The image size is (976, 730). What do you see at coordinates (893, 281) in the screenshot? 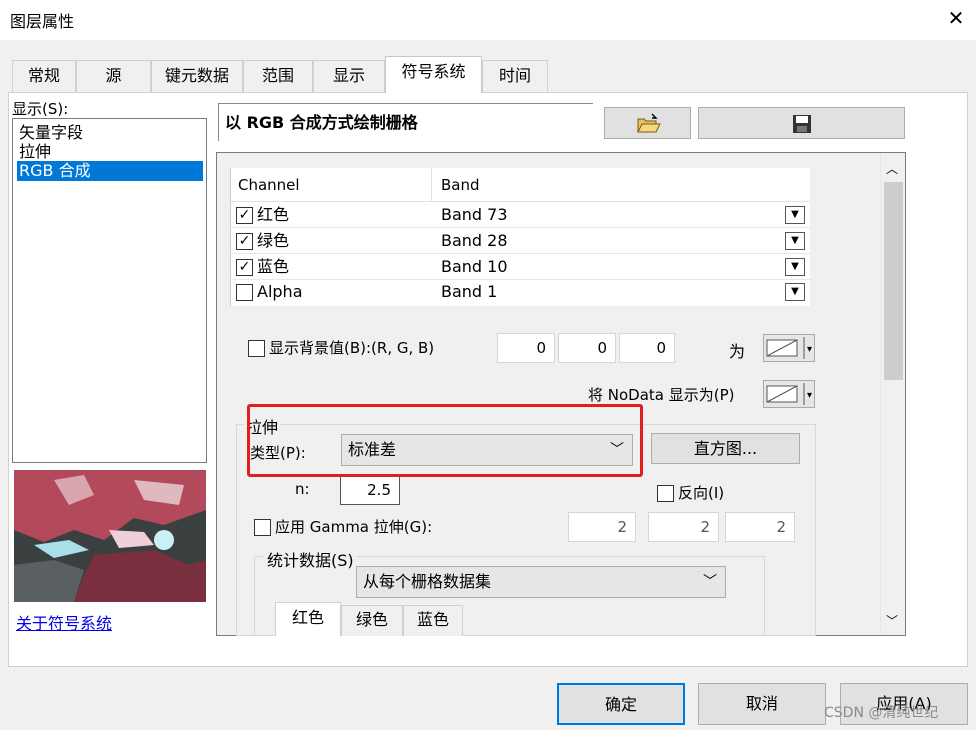
I see `scrollbar-thumb` at bounding box center [893, 281].